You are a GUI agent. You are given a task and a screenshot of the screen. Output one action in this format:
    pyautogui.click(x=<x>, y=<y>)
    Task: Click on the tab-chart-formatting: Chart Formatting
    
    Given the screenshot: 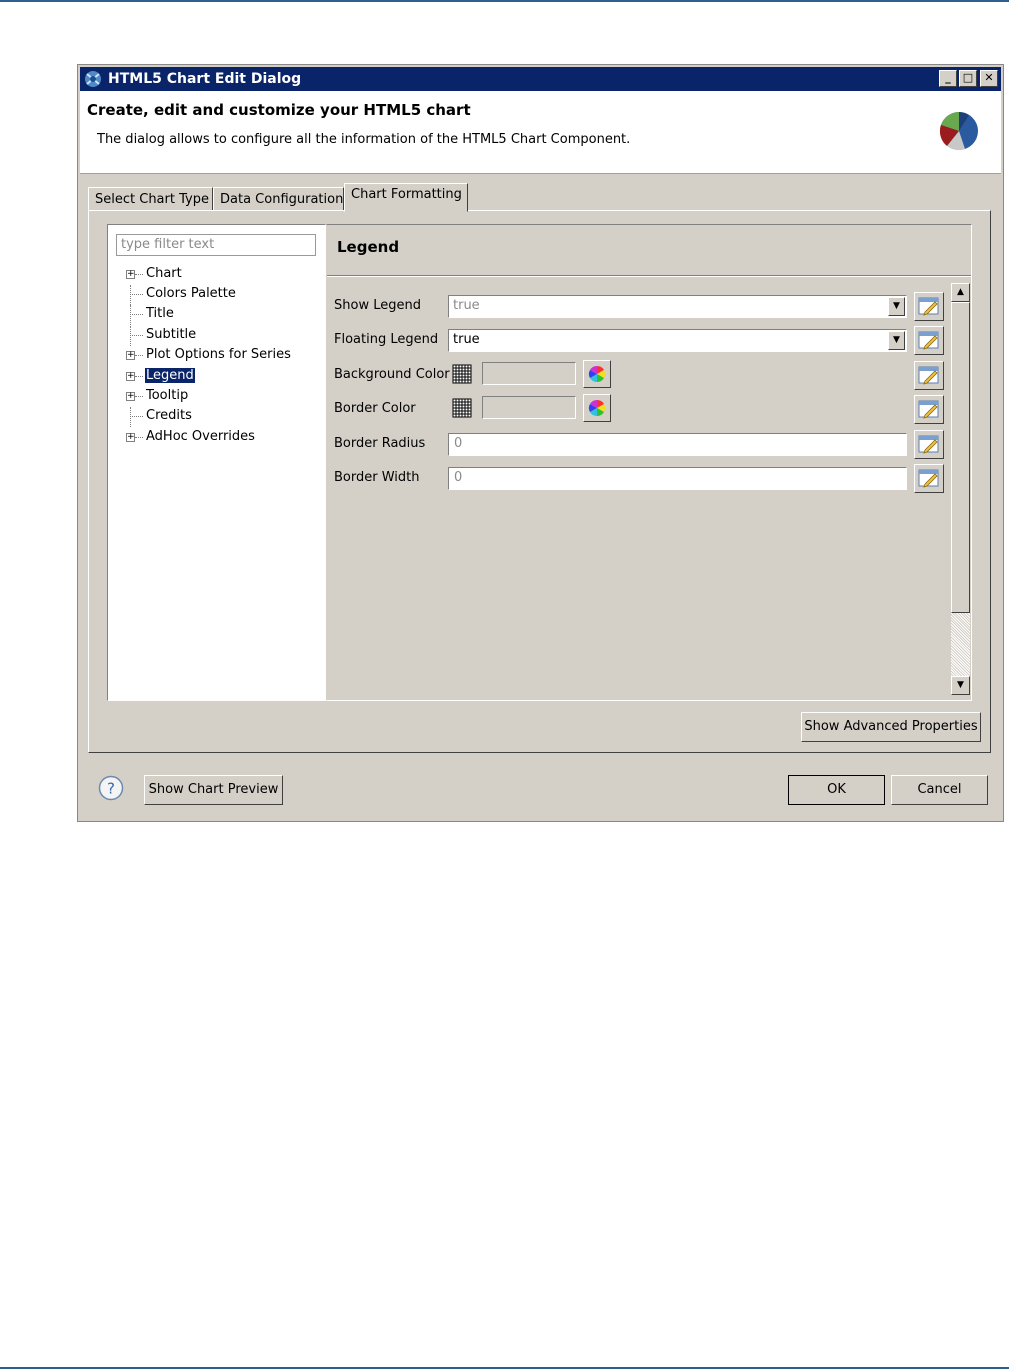 What is the action you would take?
    pyautogui.click(x=406, y=197)
    